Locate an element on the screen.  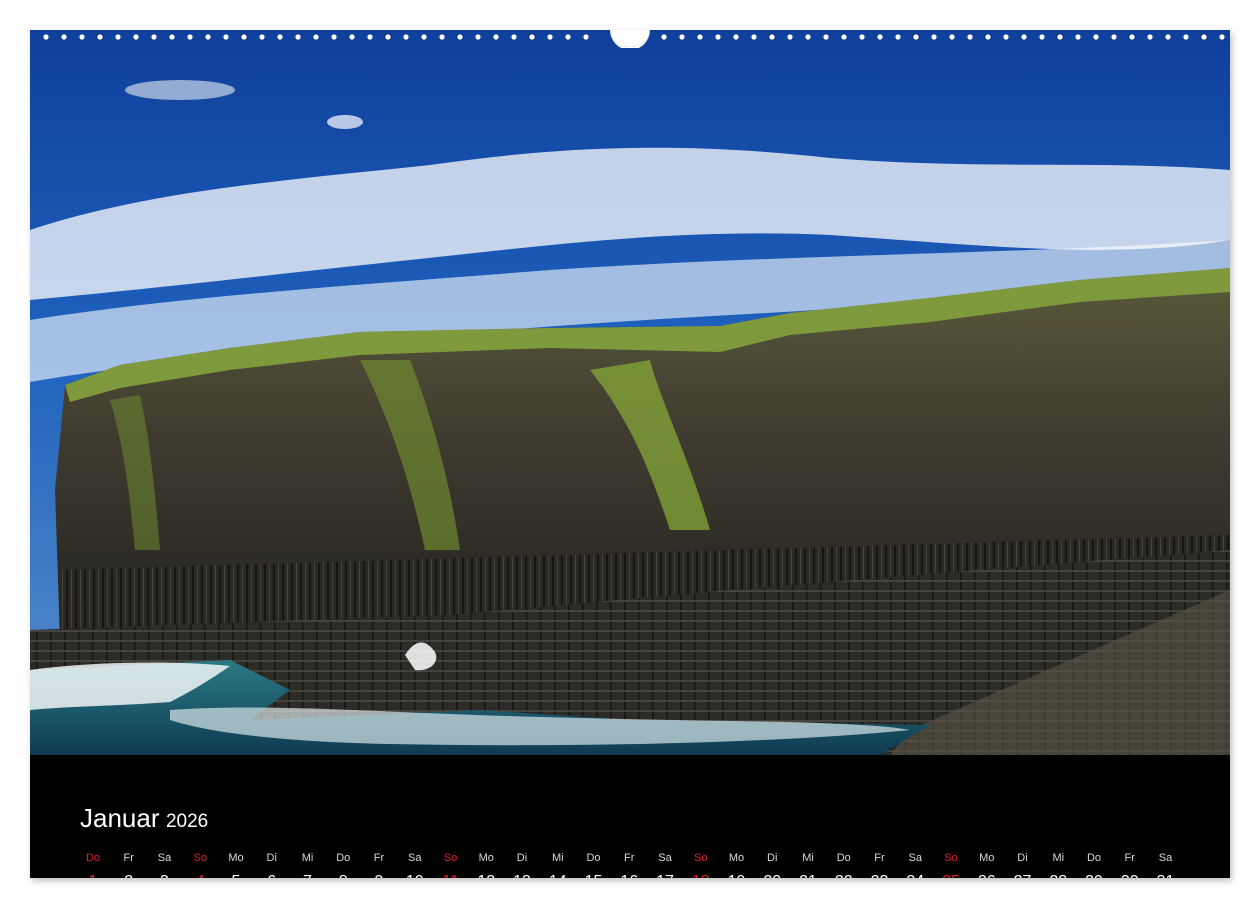
date-number: 26 is located at coordinates (987, 875).